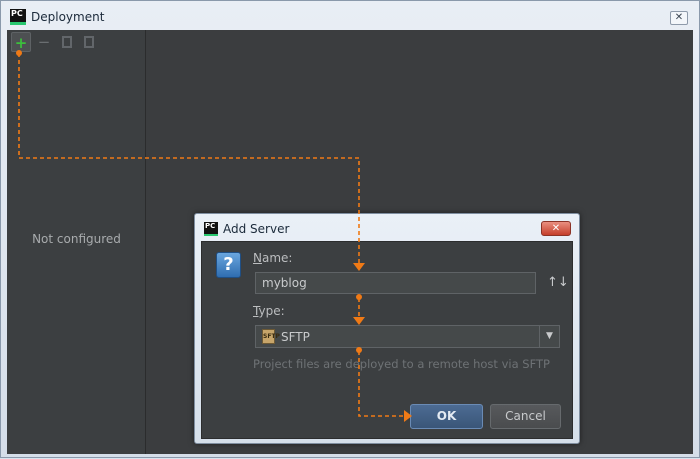  Describe the element at coordinates (257, 258) in the screenshot. I see `name-label-mnemonic: N` at that location.